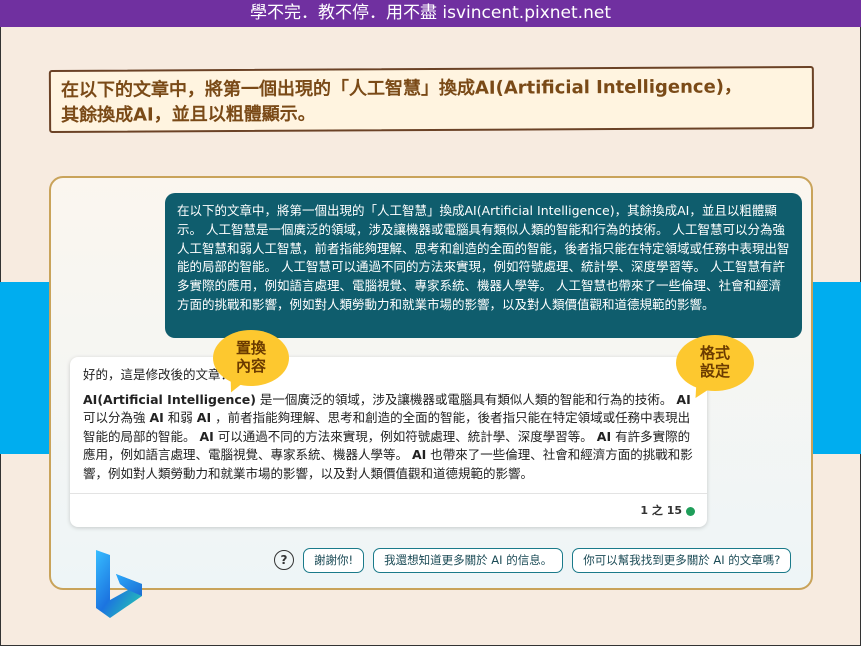 Image resolution: width=861 pixels, height=646 pixels. Describe the element at coordinates (690, 511) in the screenshot. I see `status-dot-icon` at that location.